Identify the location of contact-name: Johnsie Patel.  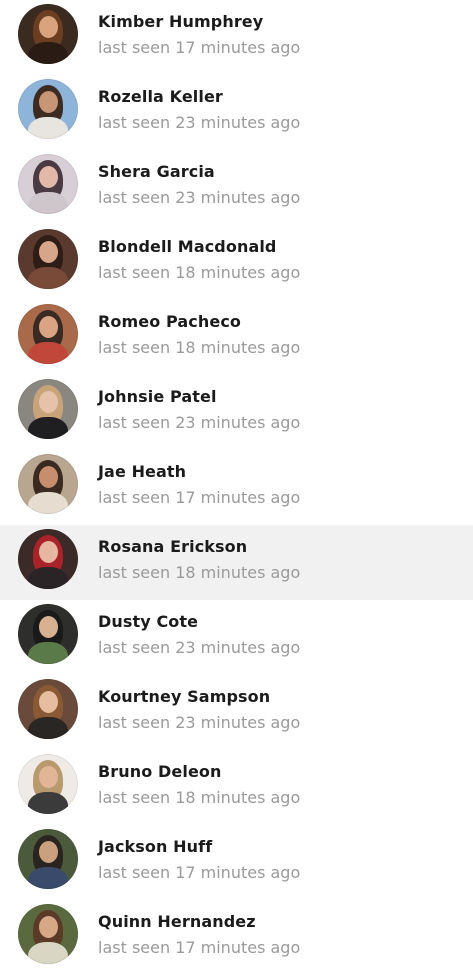
(157, 396).